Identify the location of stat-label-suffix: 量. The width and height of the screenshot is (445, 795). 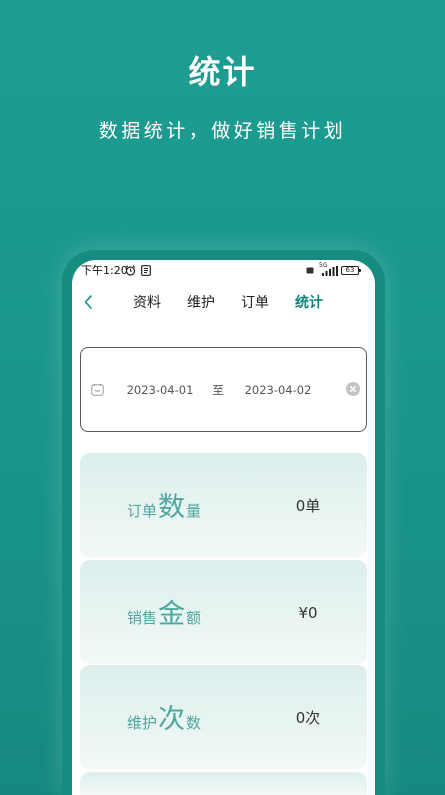
(194, 511).